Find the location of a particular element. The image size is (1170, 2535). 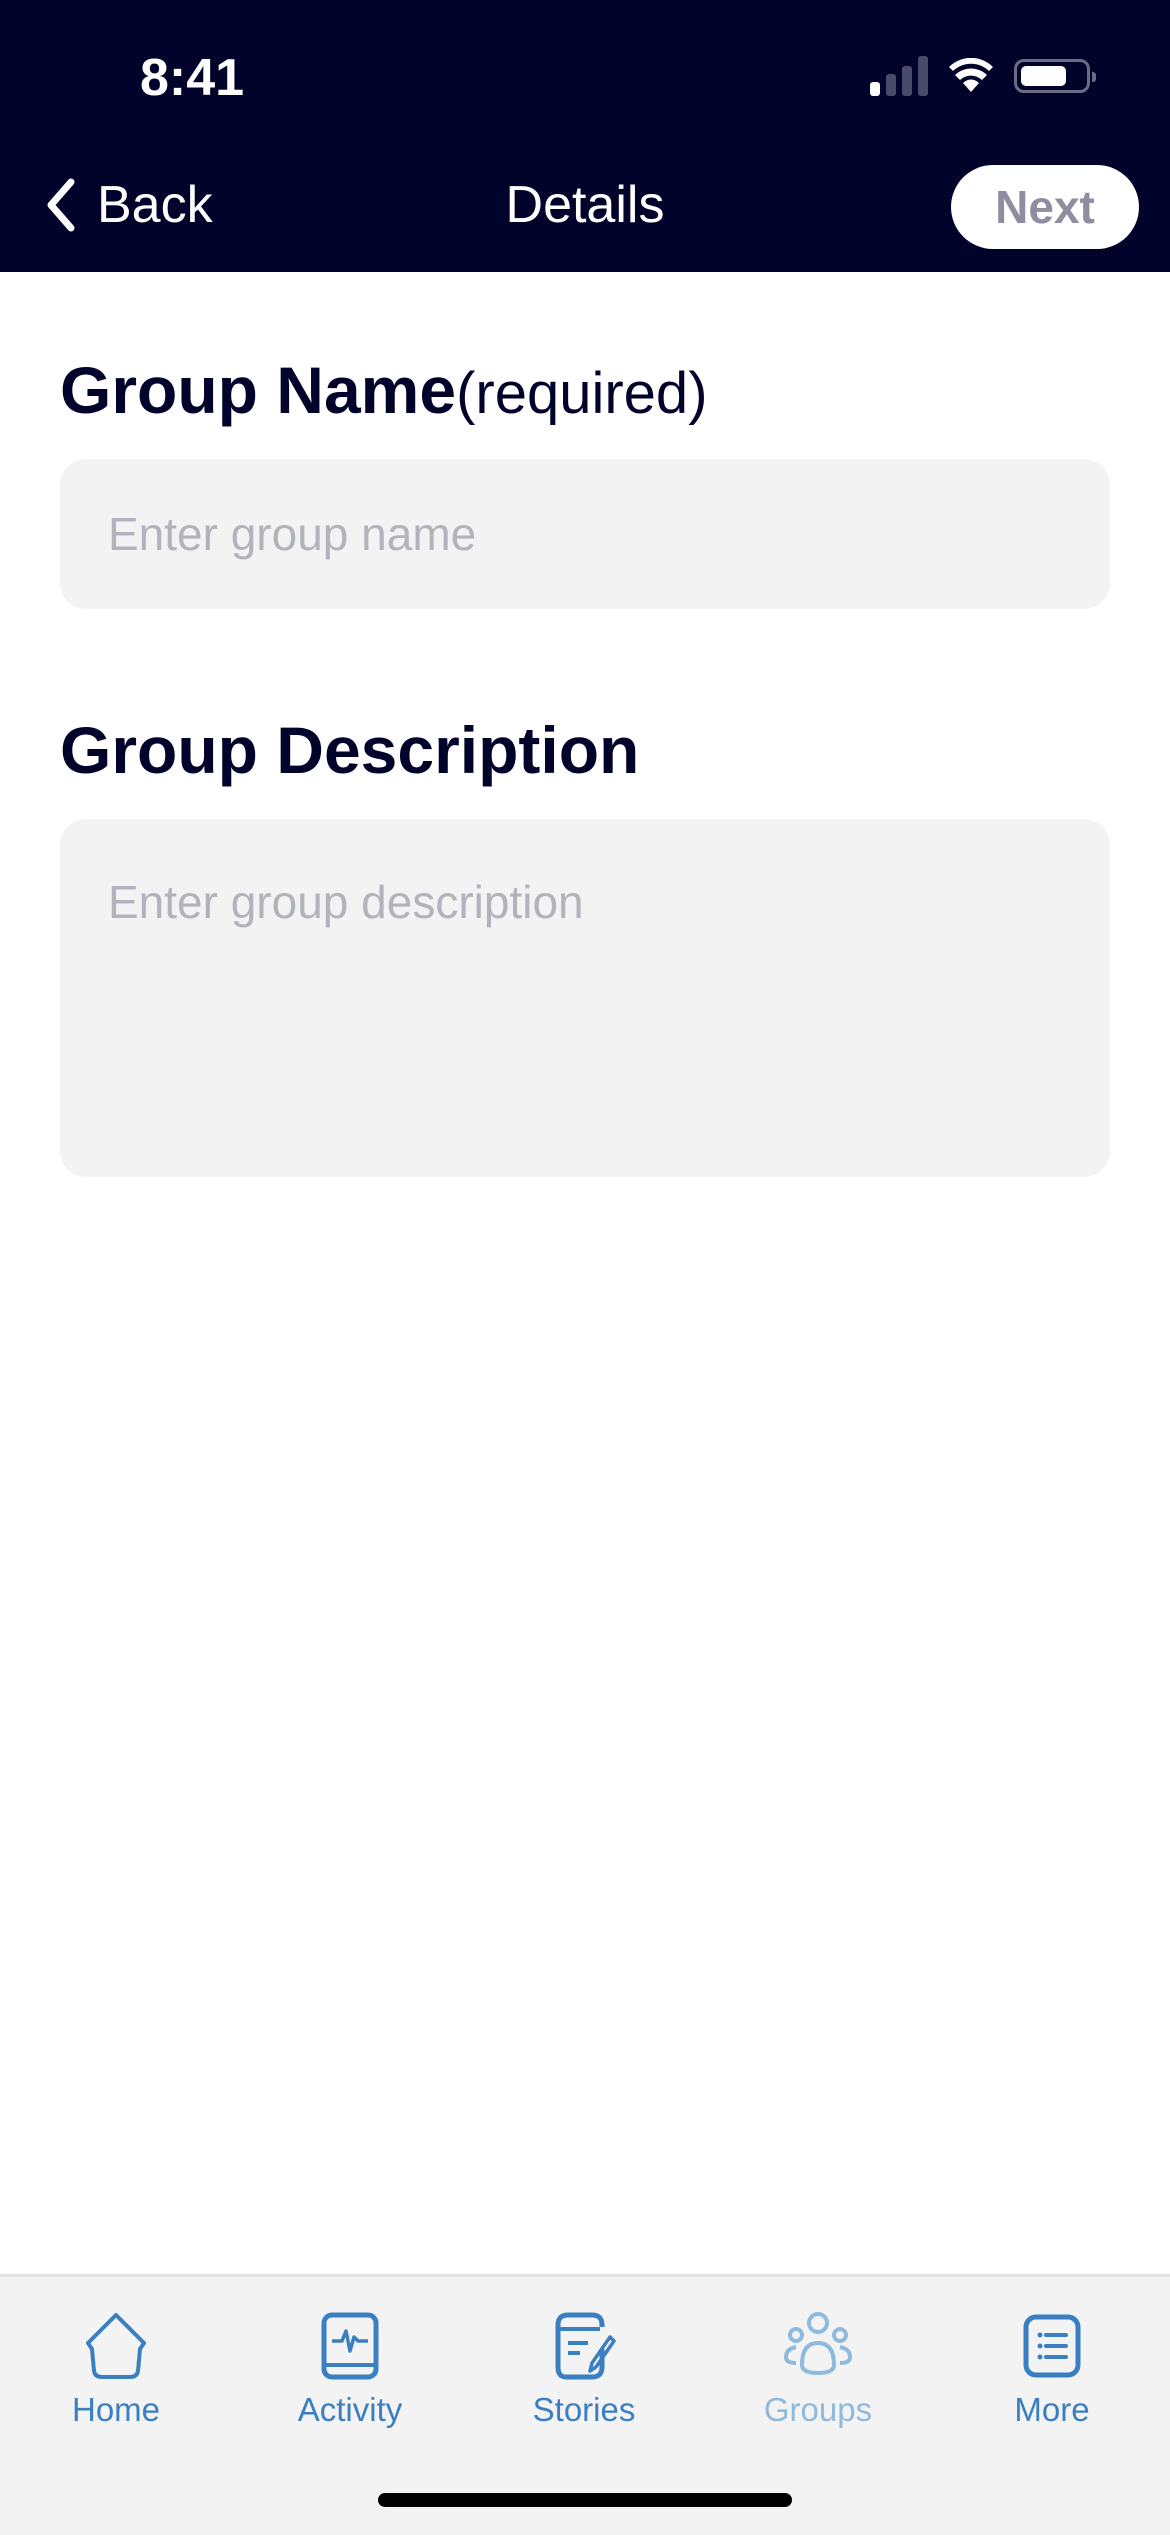

required-note: (required) is located at coordinates (582, 393).